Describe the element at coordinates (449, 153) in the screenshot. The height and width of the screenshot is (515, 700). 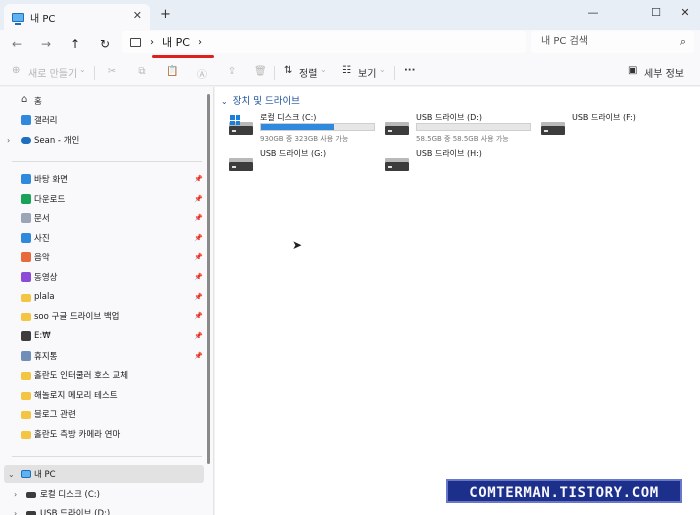
I see `drive-name: USB 드라이브 (H:)` at that location.